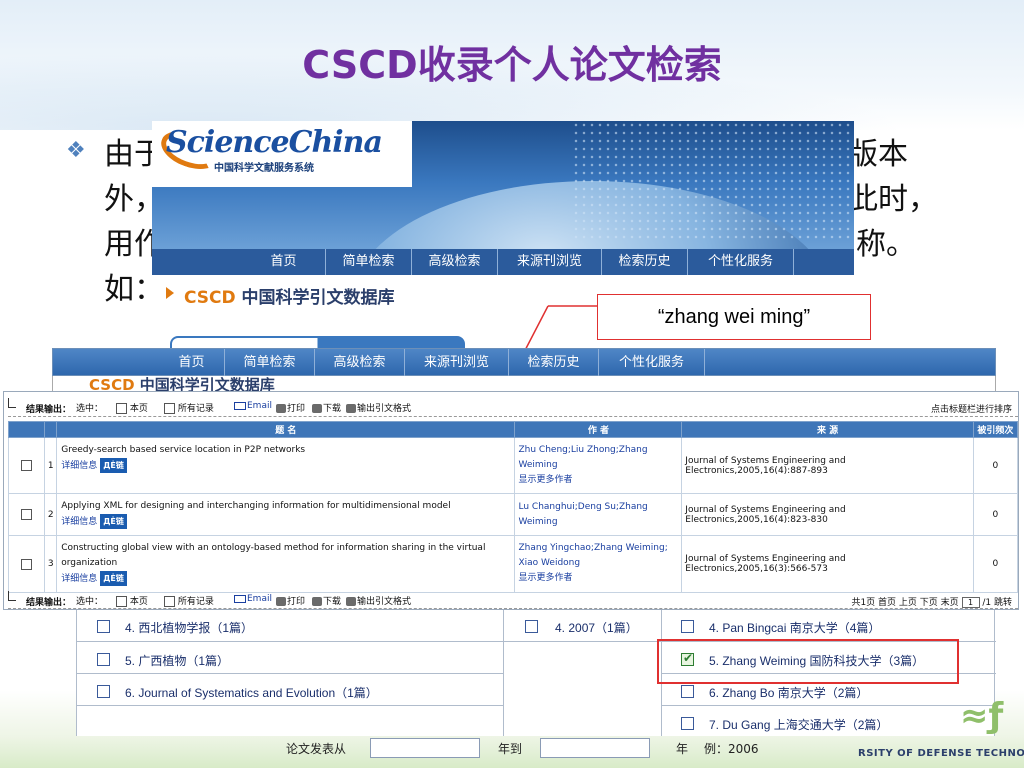 This screenshot has height=768, width=1024. What do you see at coordinates (827, 429) in the screenshot?
I see `header-source: 来 源` at bounding box center [827, 429].